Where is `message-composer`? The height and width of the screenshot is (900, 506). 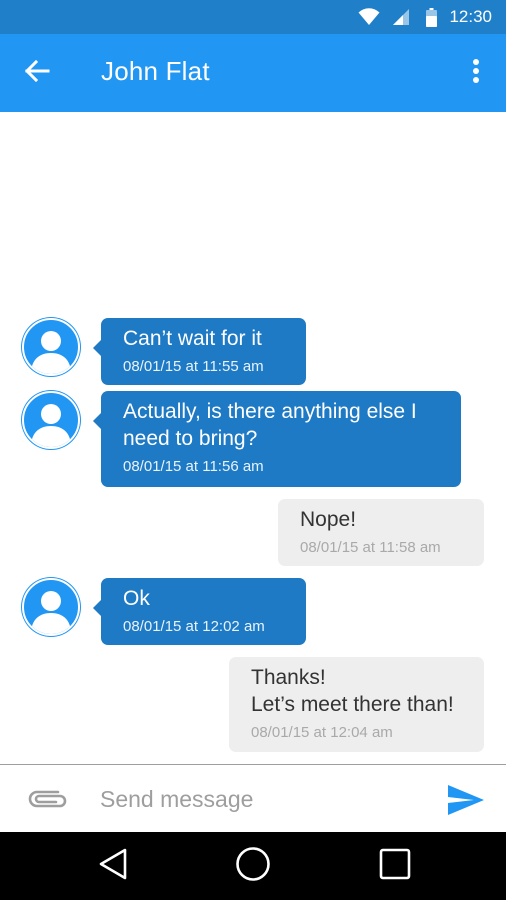 message-composer is located at coordinates (253, 798).